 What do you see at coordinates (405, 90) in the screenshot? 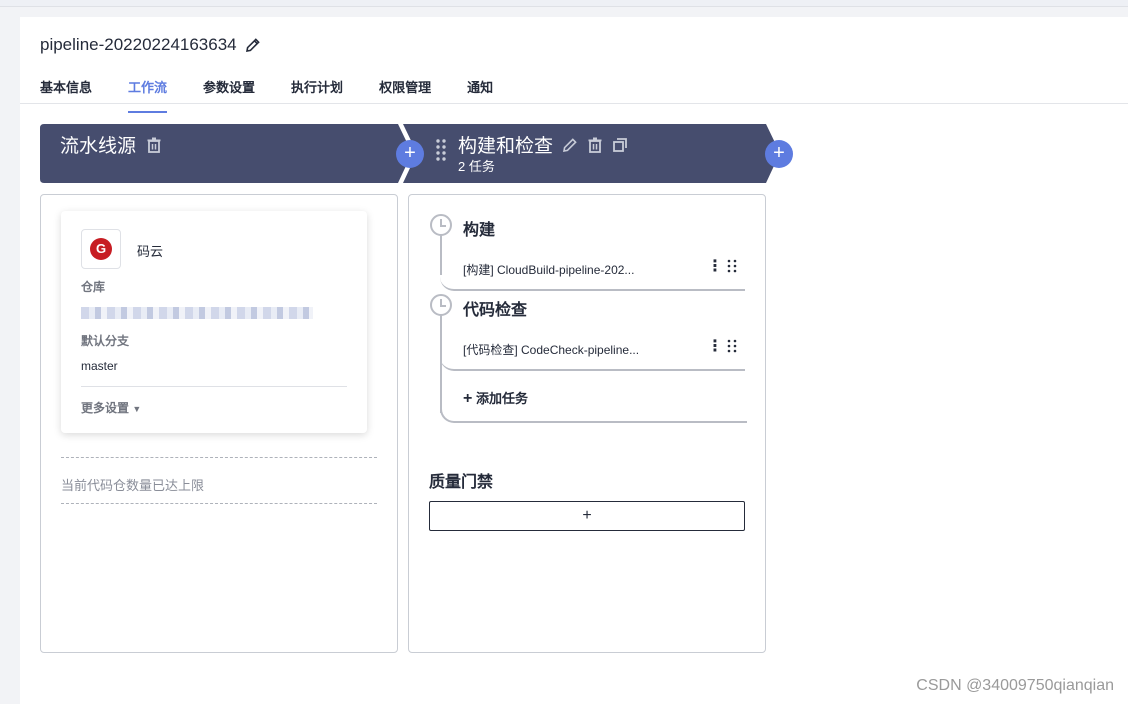
I see `tab-permissions: 权限管理` at bounding box center [405, 90].